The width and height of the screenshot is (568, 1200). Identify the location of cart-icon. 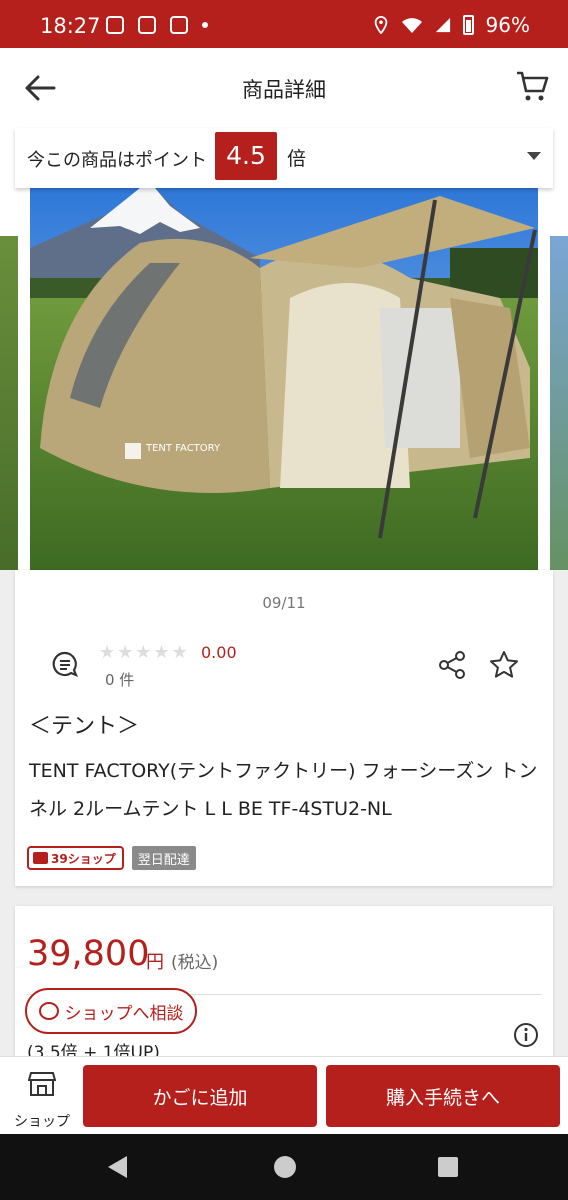
(532, 86).